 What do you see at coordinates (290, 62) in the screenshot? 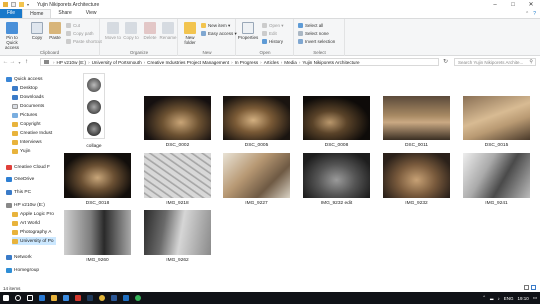
I see `breadcrumb-media: Media` at bounding box center [290, 62].